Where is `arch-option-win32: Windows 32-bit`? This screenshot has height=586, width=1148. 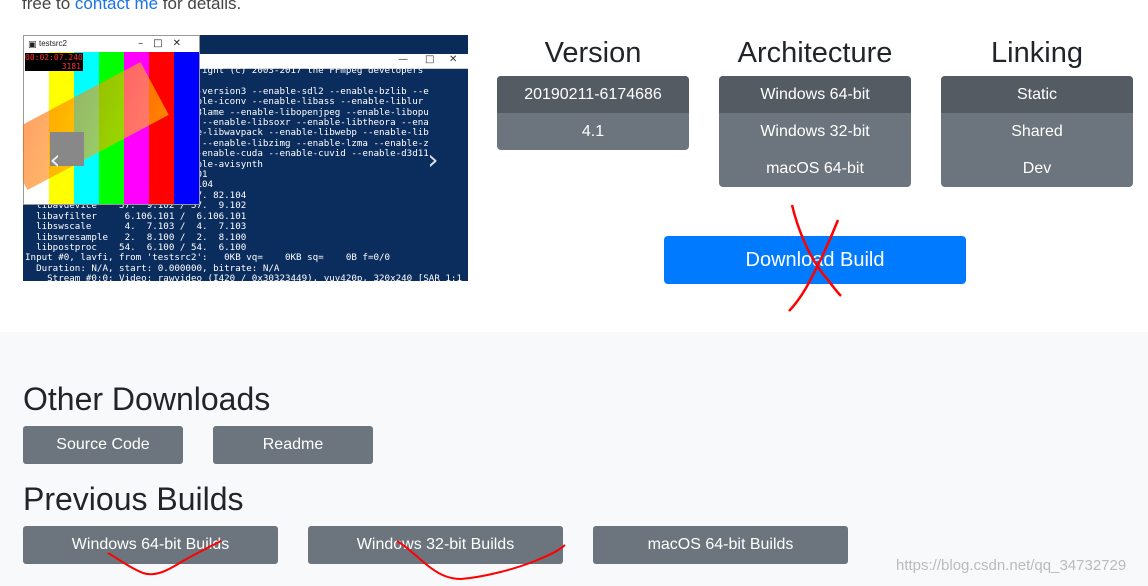
arch-option-win32: Windows 32-bit is located at coordinates (815, 131).